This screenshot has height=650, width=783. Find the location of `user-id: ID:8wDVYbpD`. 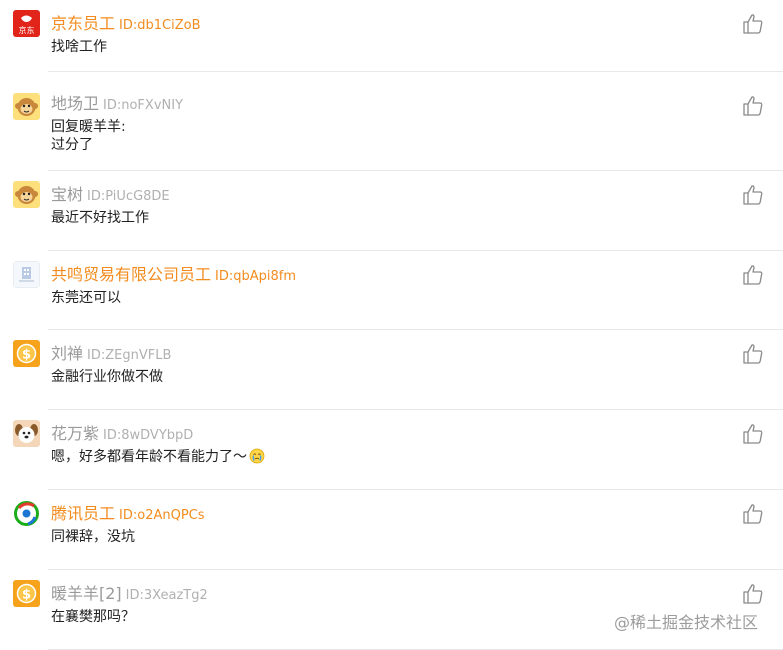

user-id: ID:8wDVYbpD is located at coordinates (148, 435).